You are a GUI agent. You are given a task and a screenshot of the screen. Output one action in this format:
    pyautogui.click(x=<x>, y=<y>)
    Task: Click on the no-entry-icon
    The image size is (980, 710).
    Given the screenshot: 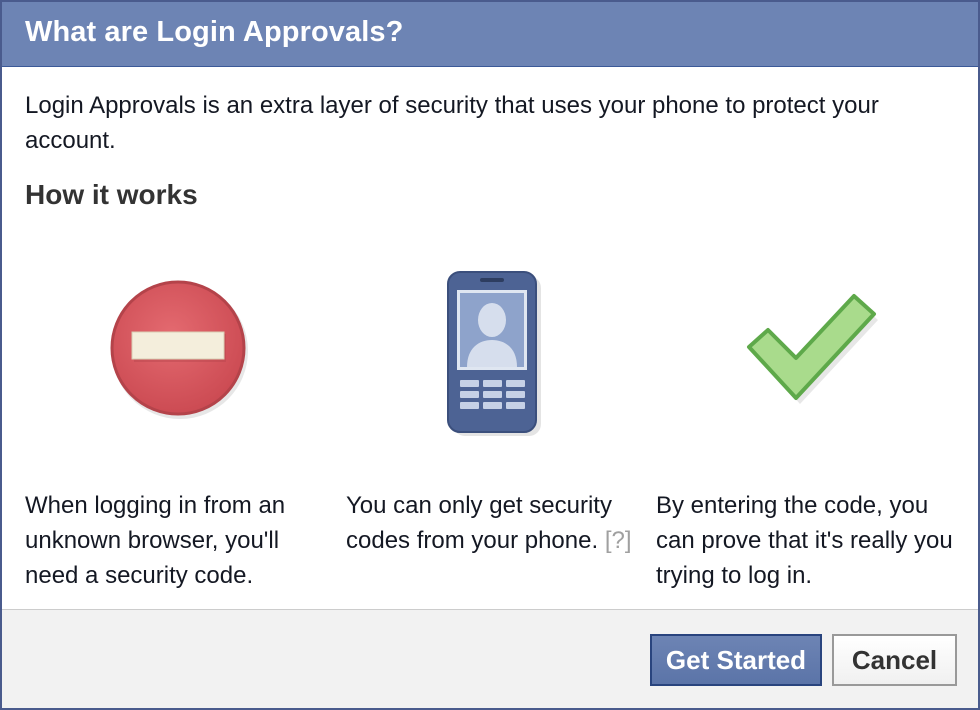 What is the action you would take?
    pyautogui.click(x=179, y=350)
    